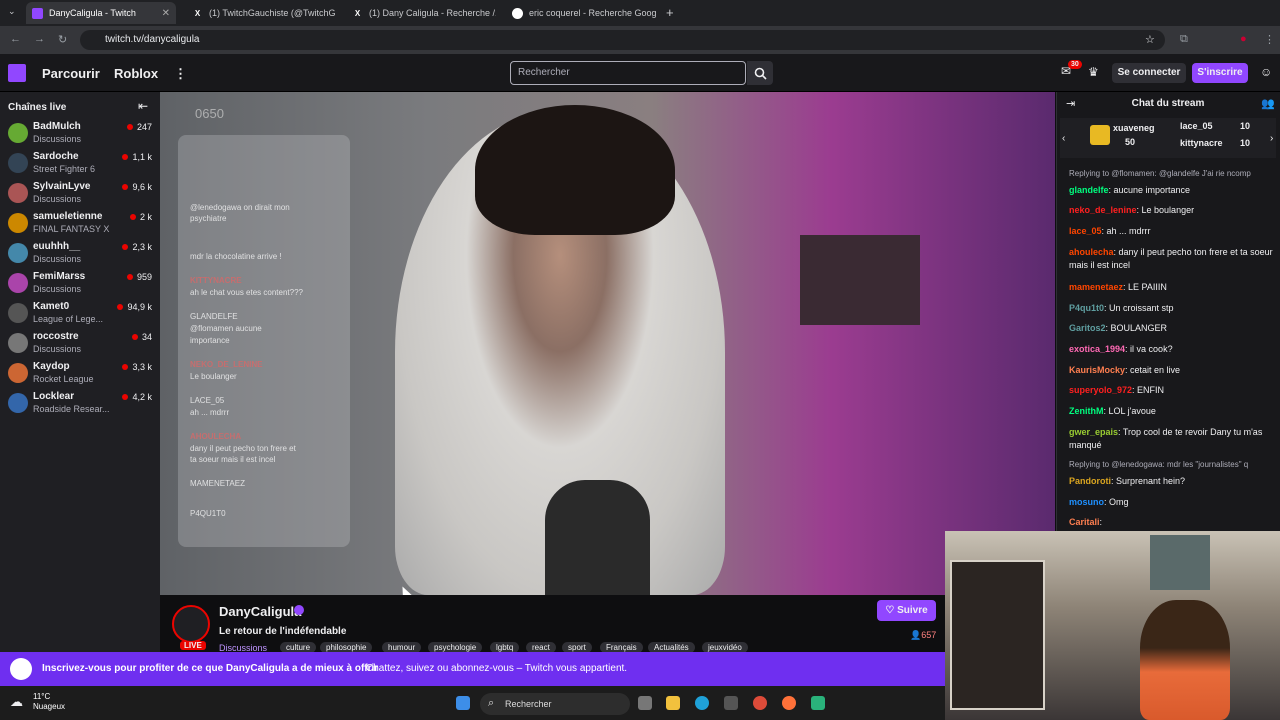 This screenshot has width=1280, height=720. What do you see at coordinates (57, 246) in the screenshot?
I see `channel-name: euuhhh__` at bounding box center [57, 246].